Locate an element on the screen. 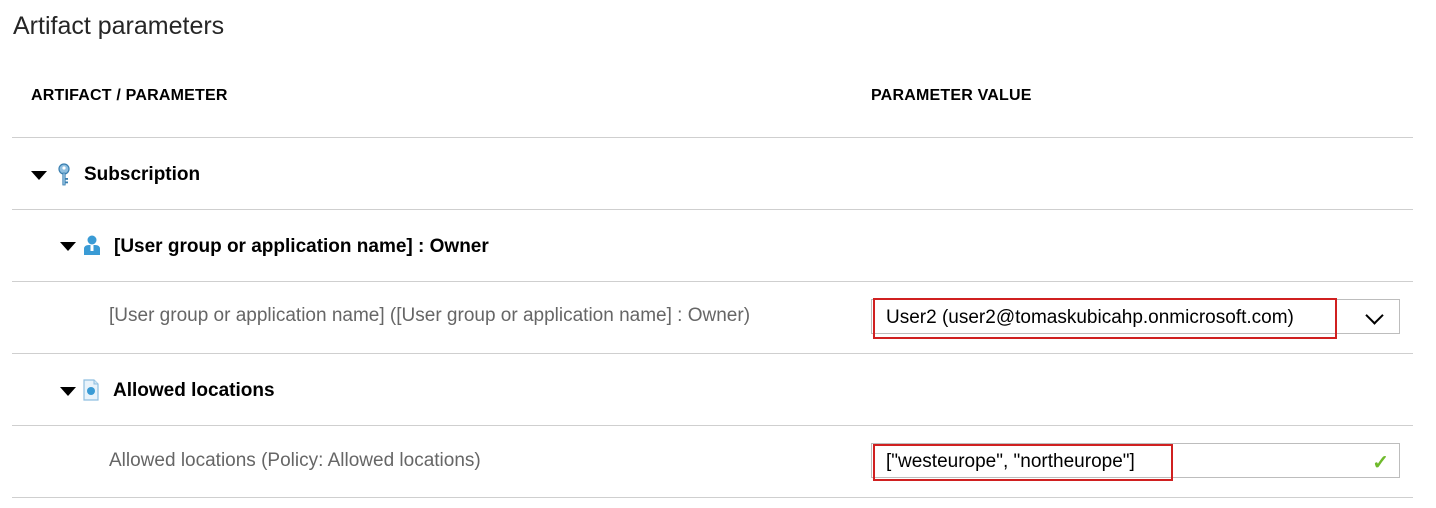  header-divider is located at coordinates (712, 137).